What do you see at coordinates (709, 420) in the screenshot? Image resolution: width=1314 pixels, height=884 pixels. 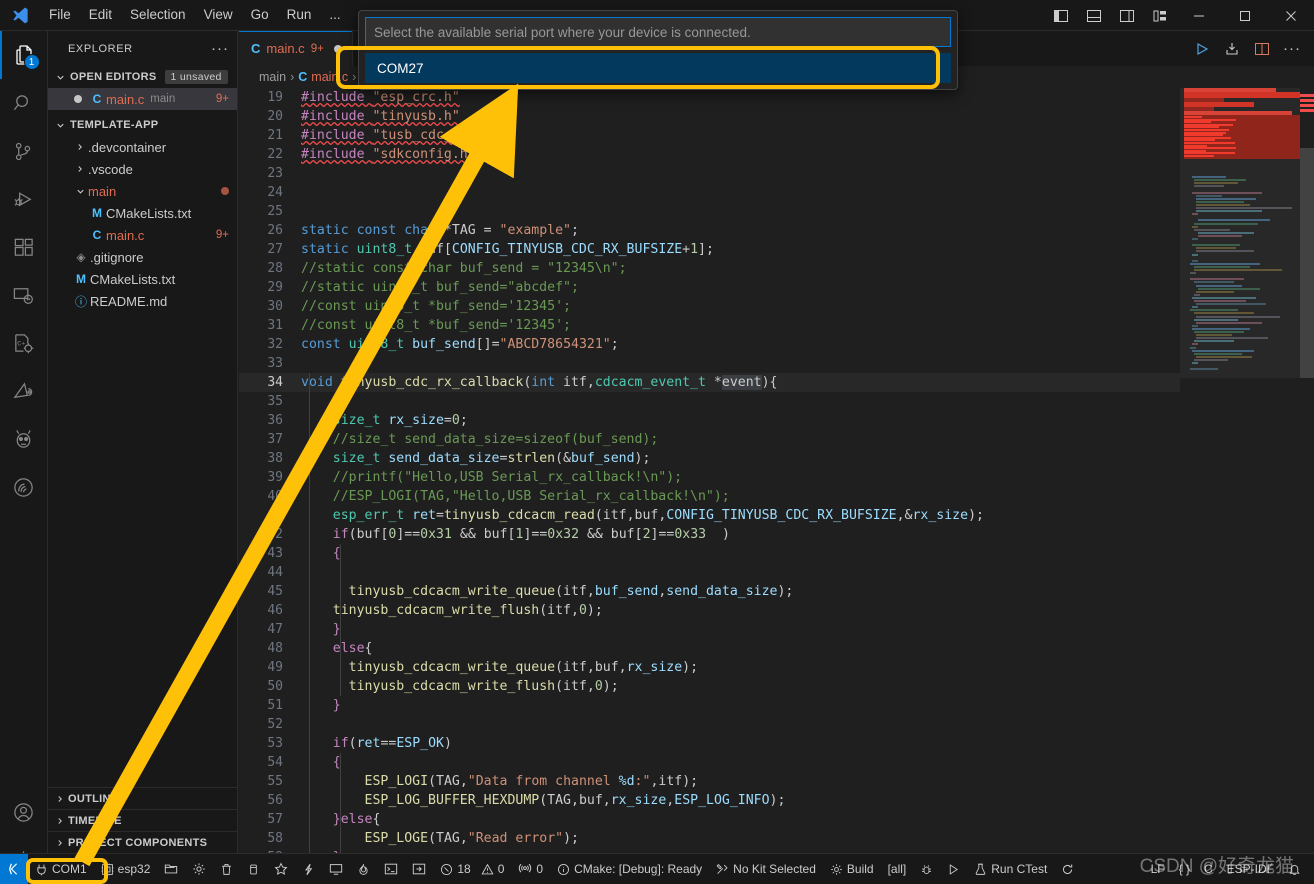 I see `code-line: 36 size_t rx_size=0;` at bounding box center [709, 420].